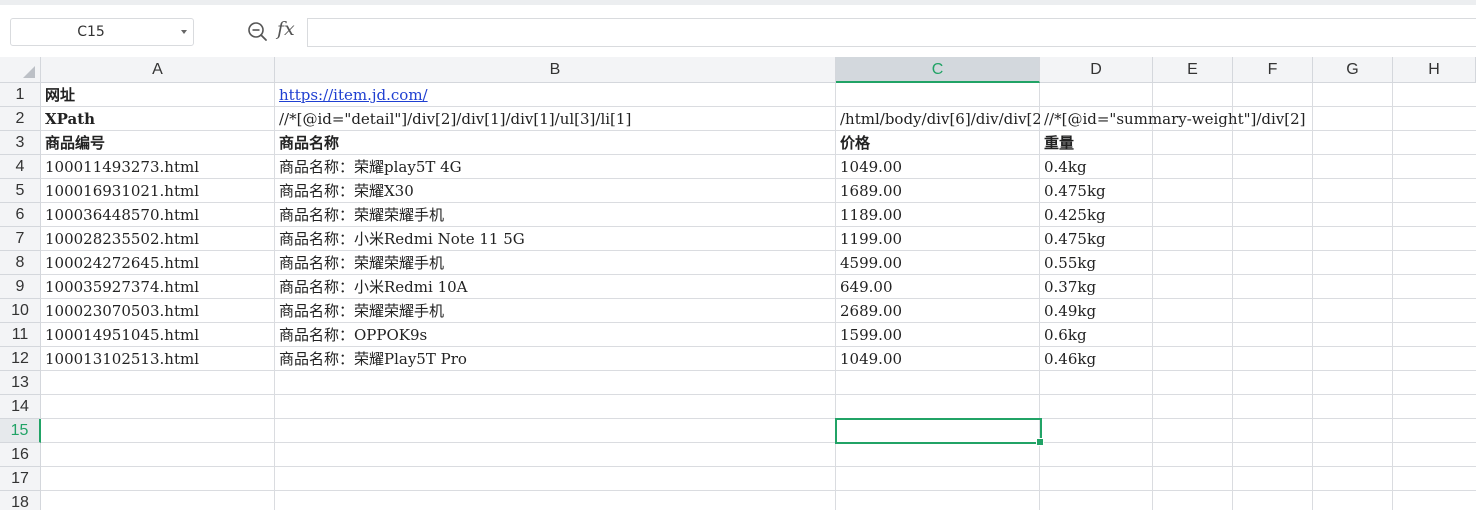  I want to click on cell-d4: 0.4kg, so click(1096, 167).